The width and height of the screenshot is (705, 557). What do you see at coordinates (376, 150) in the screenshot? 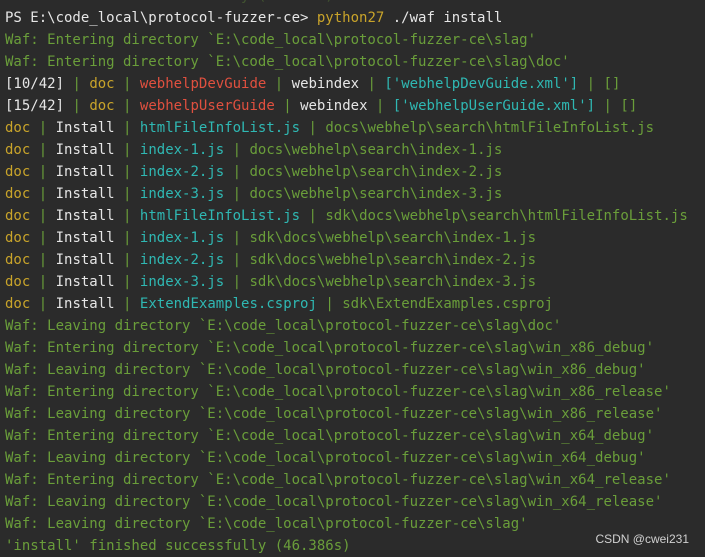
I see `terminal-text-segment: docs\webhelp\search\index-1.js` at bounding box center [376, 150].